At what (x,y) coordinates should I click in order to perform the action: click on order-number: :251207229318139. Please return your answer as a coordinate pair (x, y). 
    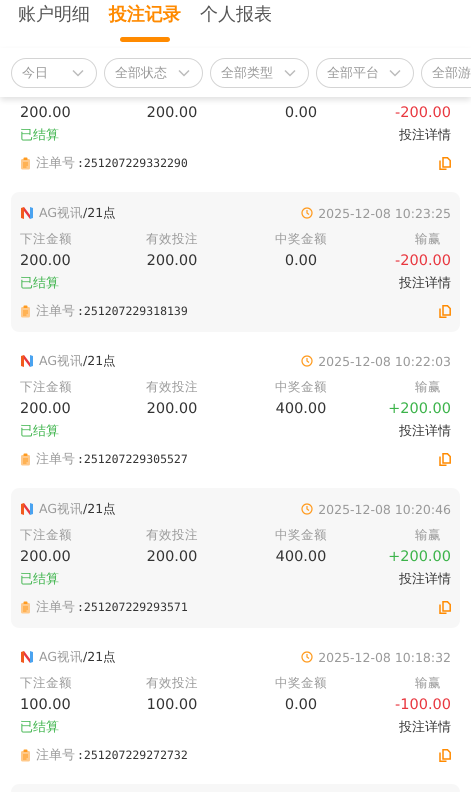
    Looking at the image, I should click on (132, 311).